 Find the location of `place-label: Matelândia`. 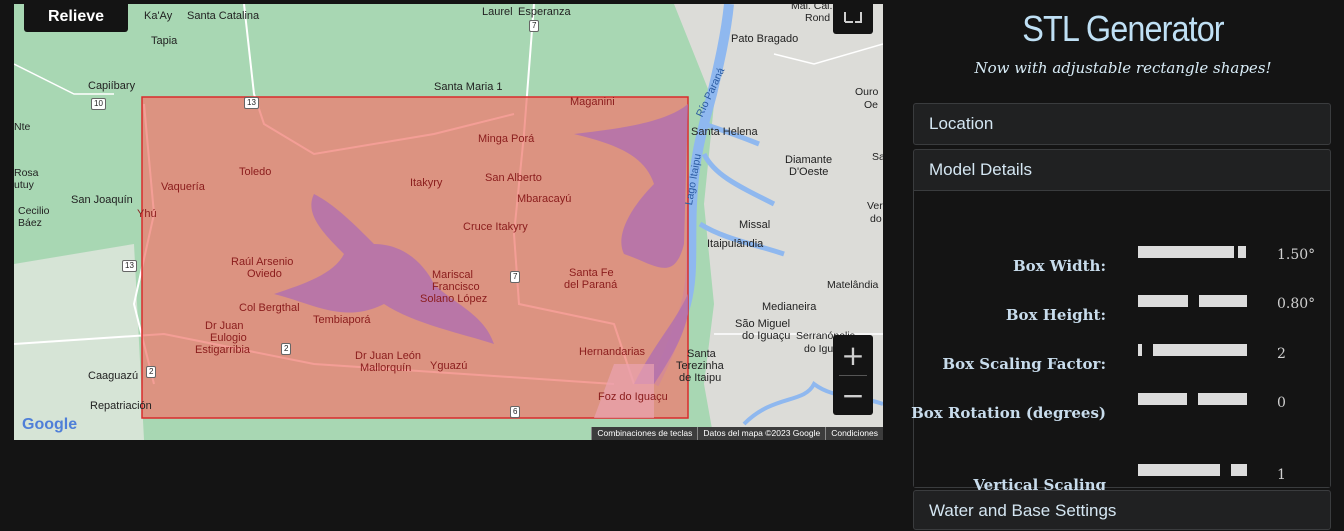

place-label: Matelândia is located at coordinates (853, 285).